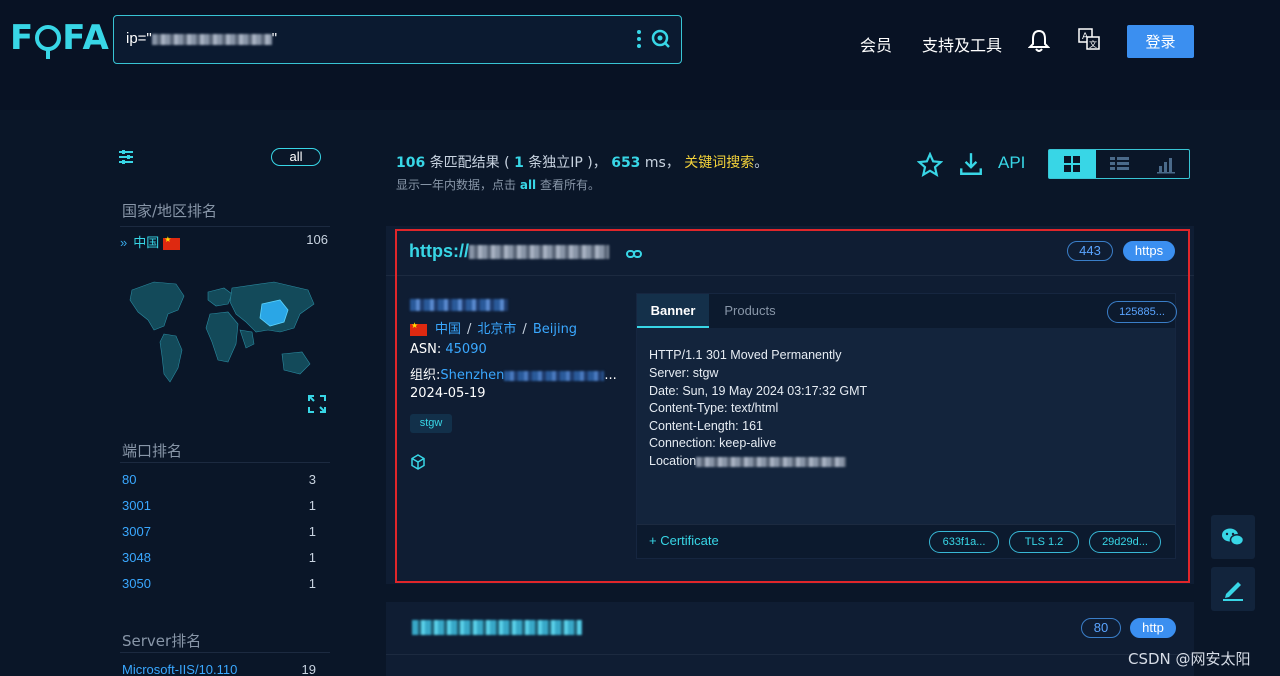  Describe the element at coordinates (876, 44) in the screenshot. I see `nav-member: 会员` at that location.